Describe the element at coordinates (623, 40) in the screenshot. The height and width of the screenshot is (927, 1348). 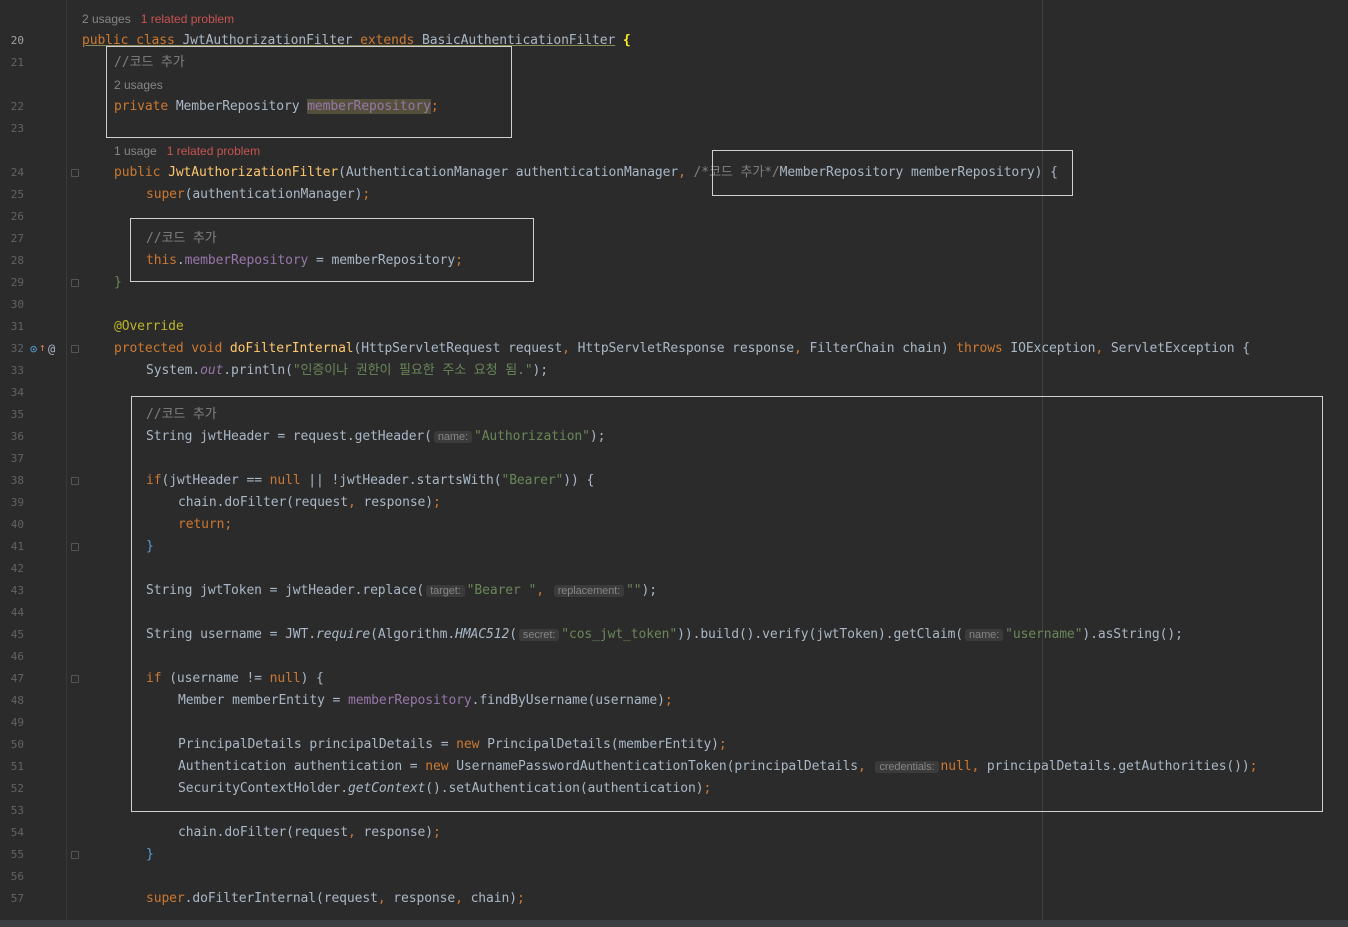
I see `brace: {` at that location.